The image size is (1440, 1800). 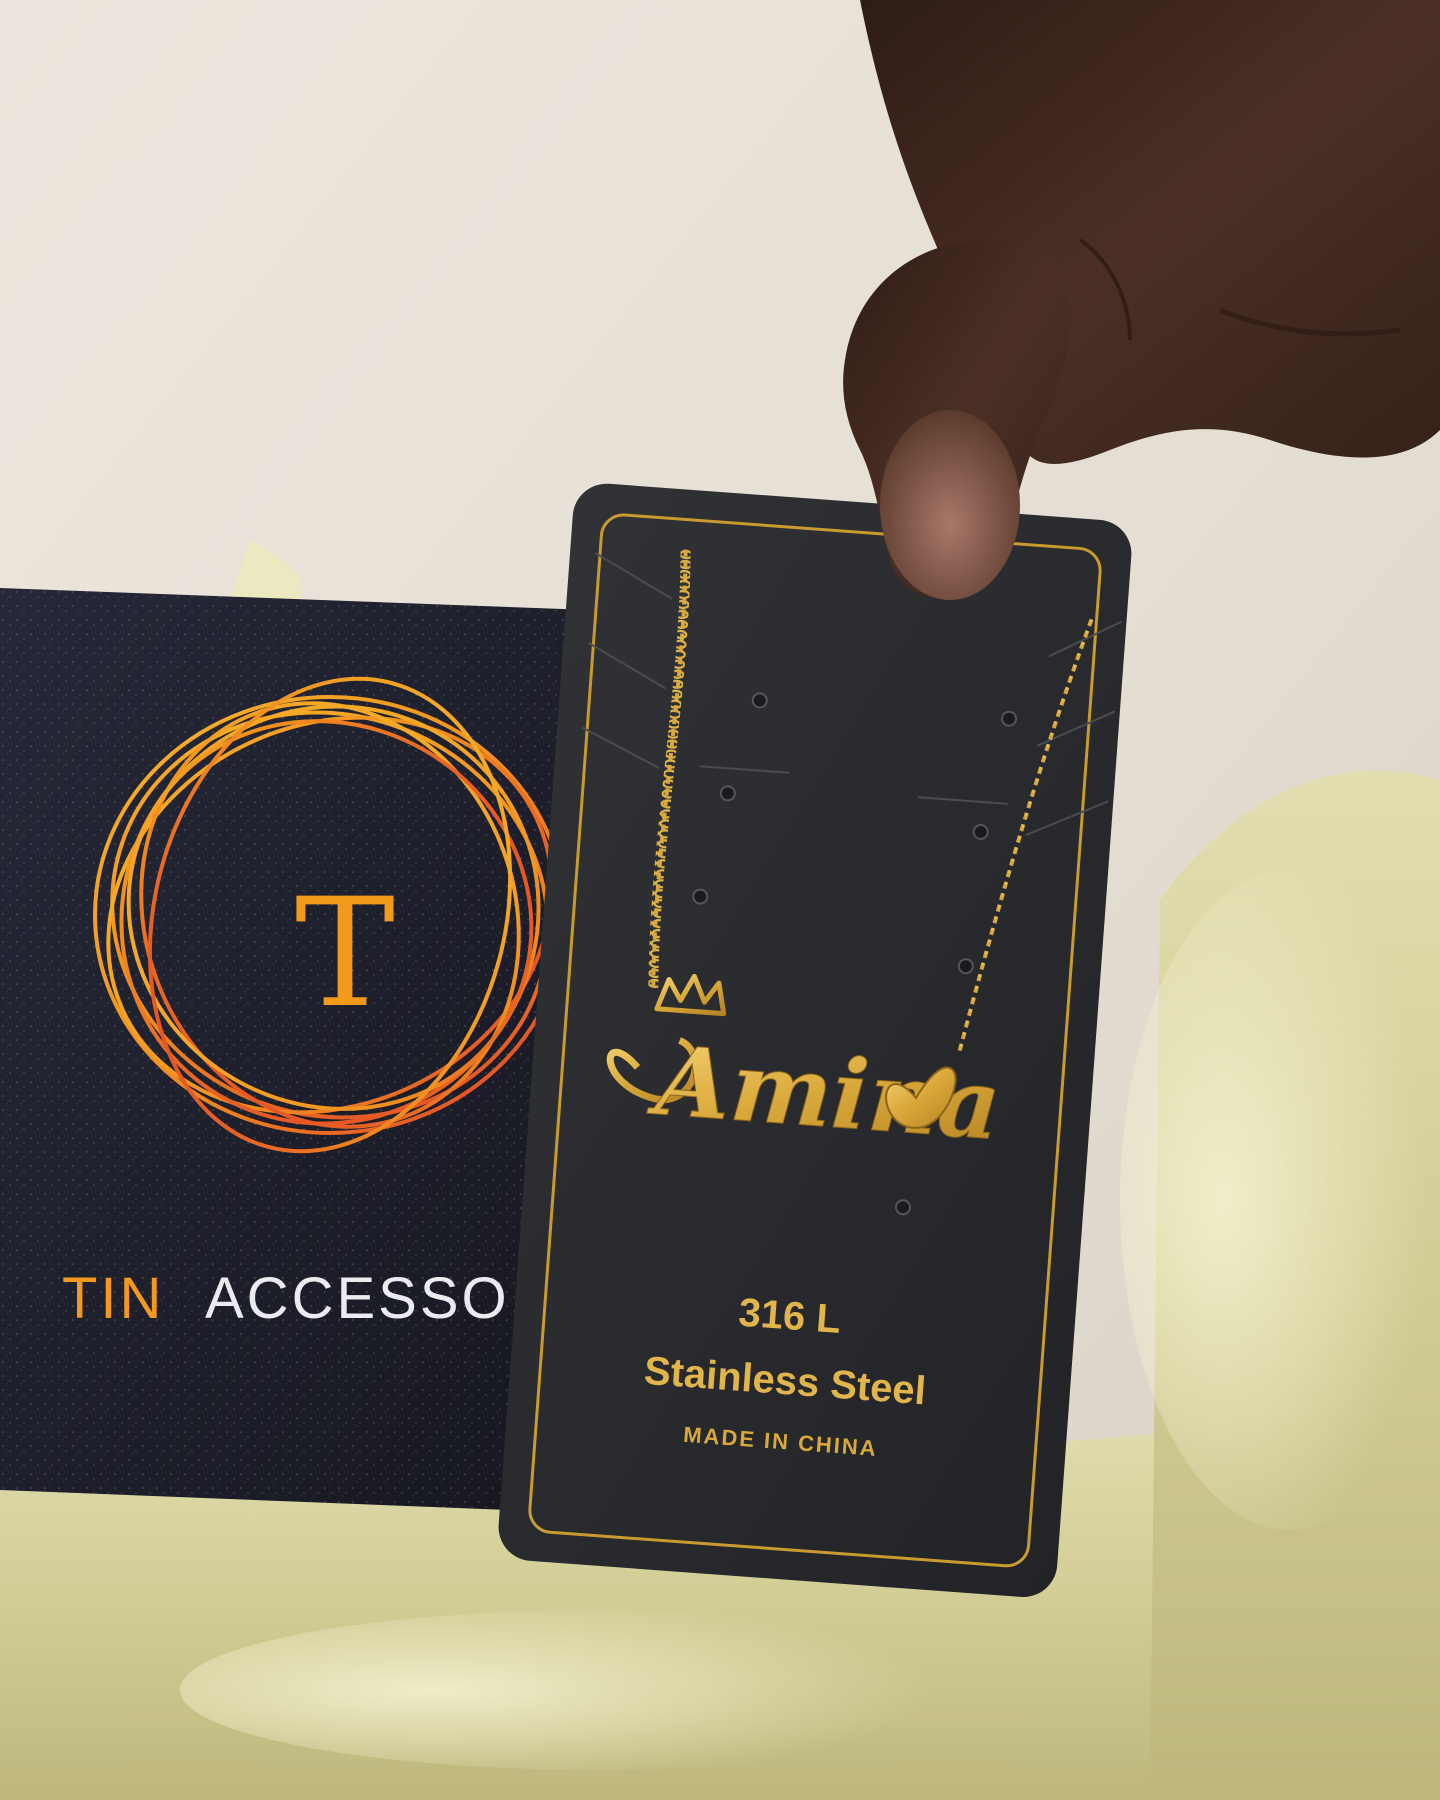 I want to click on brand-name-primary: TIN, so click(x=113, y=1298).